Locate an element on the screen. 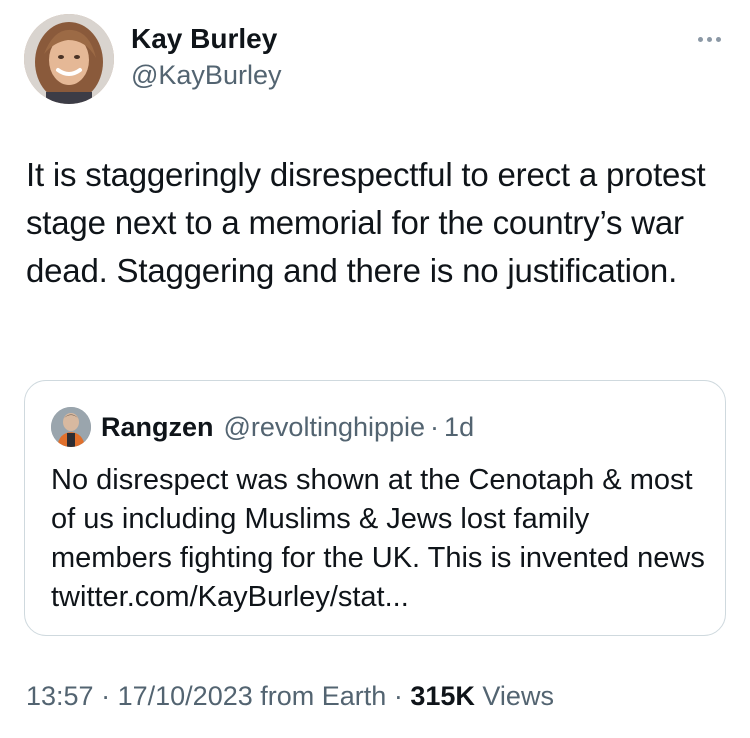 Image resolution: width=750 pixels, height=738 pixels. author-avatar-image is located at coordinates (69, 59).